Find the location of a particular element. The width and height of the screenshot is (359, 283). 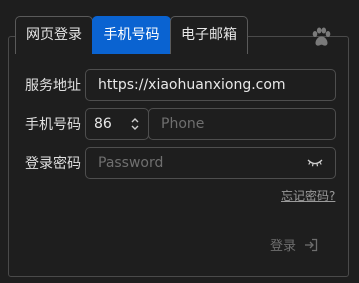

phone-input is located at coordinates (242, 124).